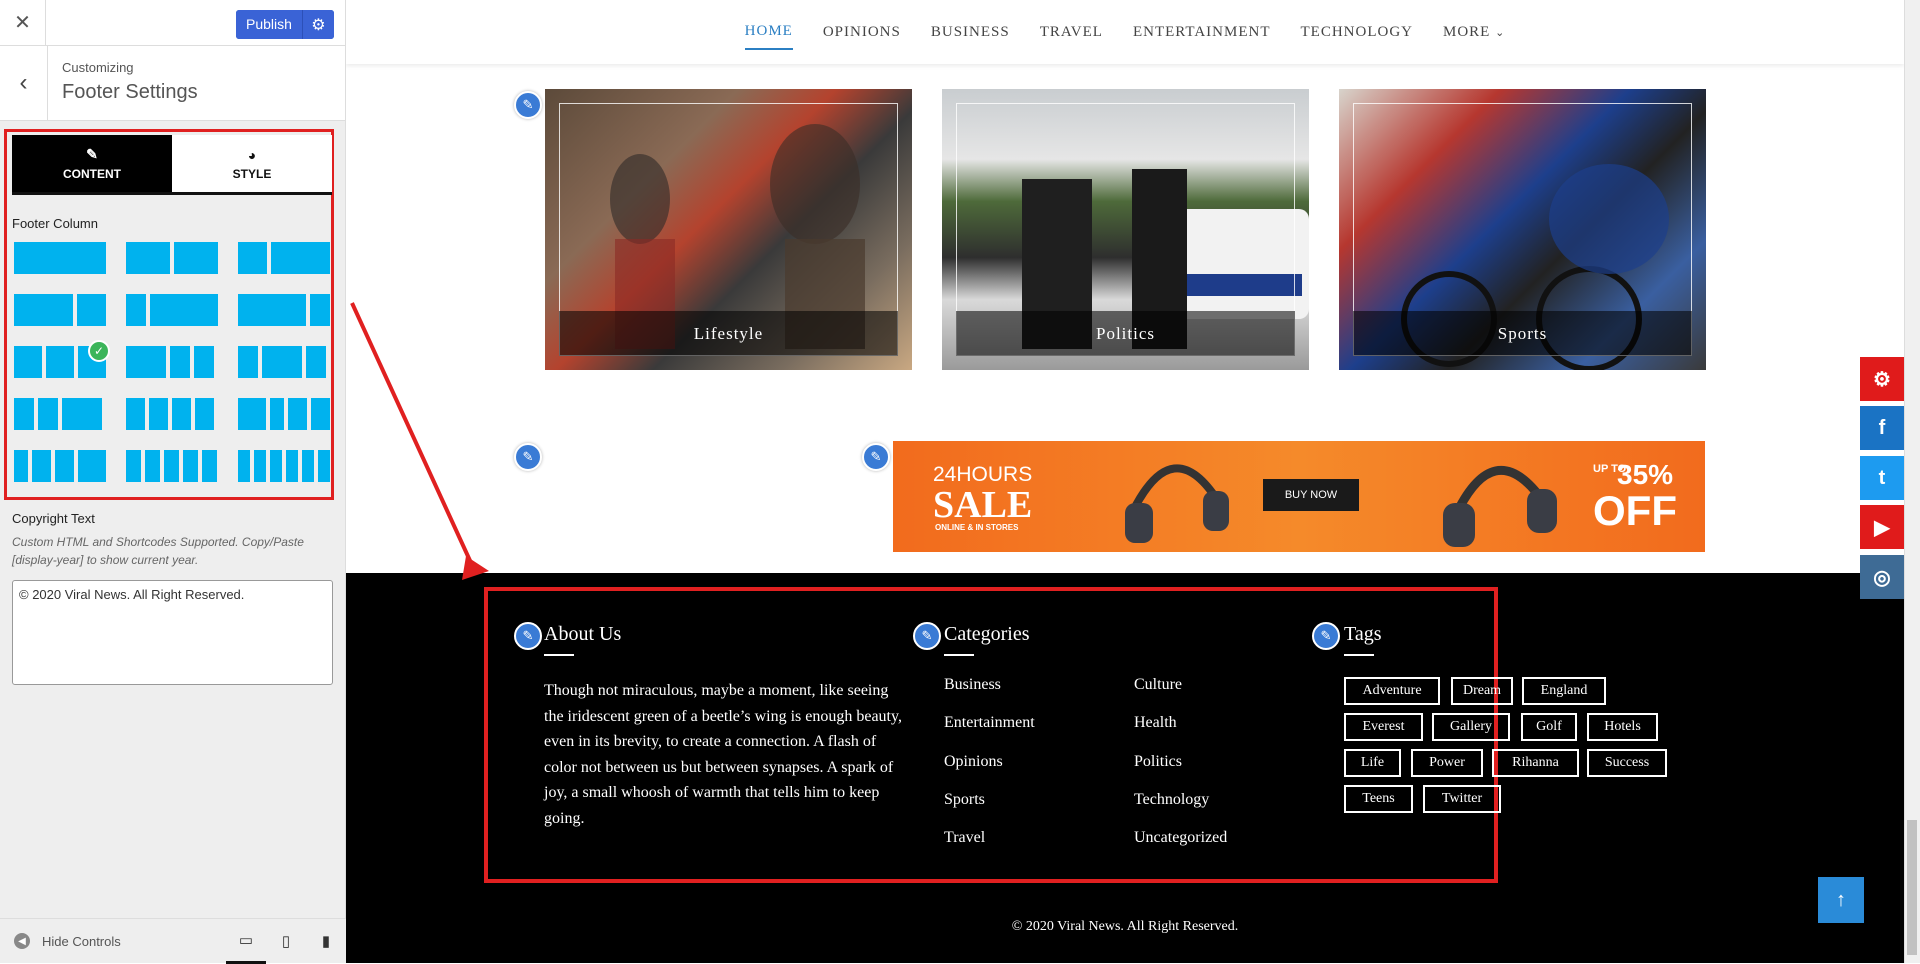 The image size is (1920, 964). What do you see at coordinates (1158, 685) in the screenshot?
I see `footer-category-link: Culture` at bounding box center [1158, 685].